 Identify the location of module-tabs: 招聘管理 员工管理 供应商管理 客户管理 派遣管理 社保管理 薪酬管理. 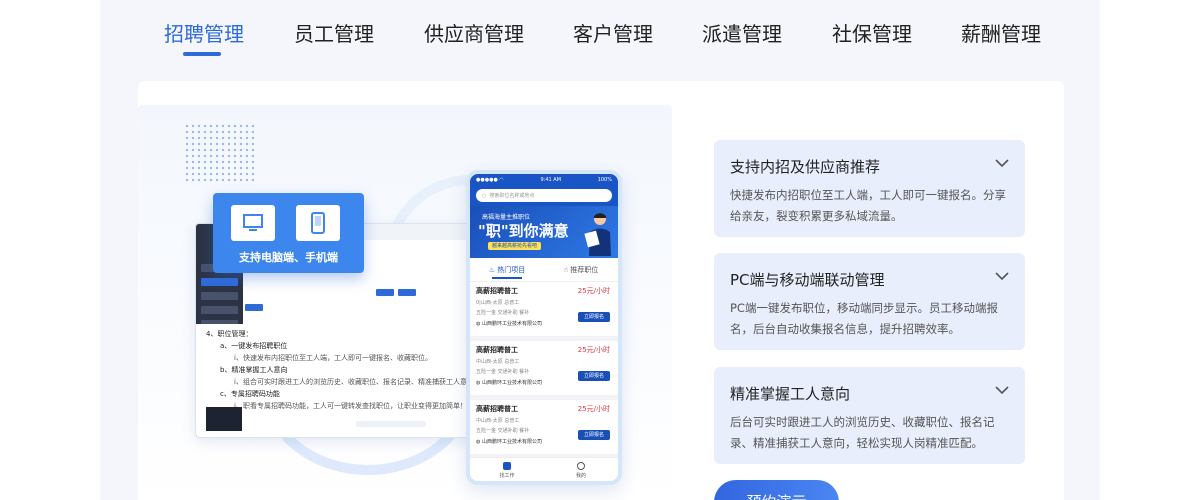
(600, 35).